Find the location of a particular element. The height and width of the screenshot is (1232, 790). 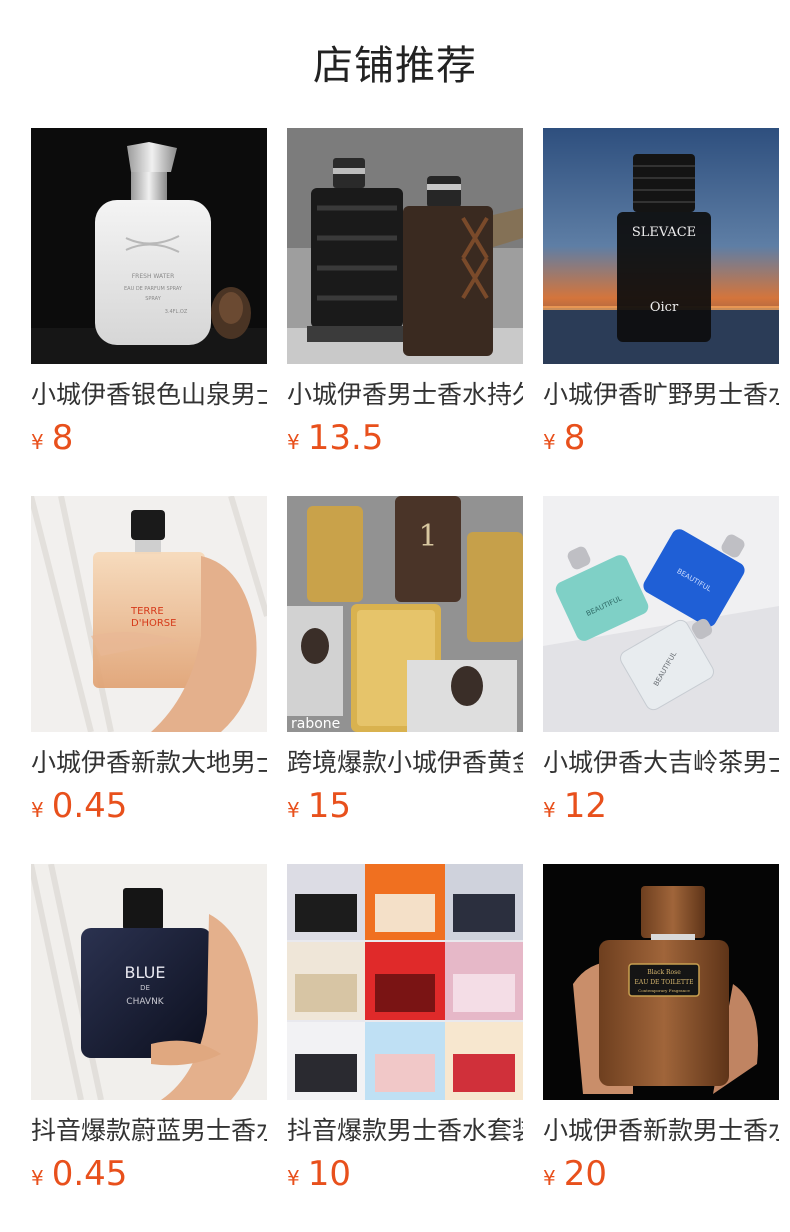

product-name: 小城伊香新款大地男士香水 is located at coordinates (149, 763).